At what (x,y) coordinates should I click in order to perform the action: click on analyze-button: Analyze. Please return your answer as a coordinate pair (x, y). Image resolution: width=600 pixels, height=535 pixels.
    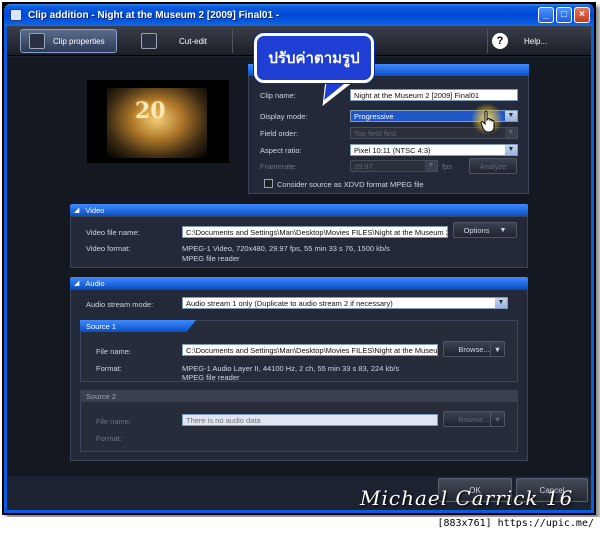
    Looking at the image, I should click on (493, 166).